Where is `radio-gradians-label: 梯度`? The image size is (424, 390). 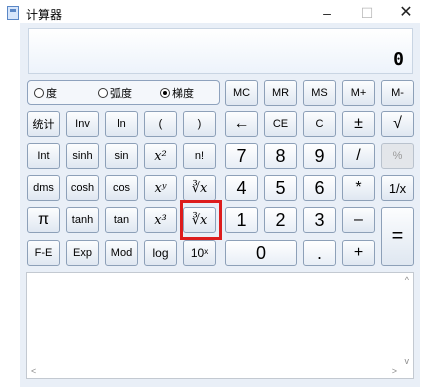
radio-gradians-label: 梯度 is located at coordinates (183, 94).